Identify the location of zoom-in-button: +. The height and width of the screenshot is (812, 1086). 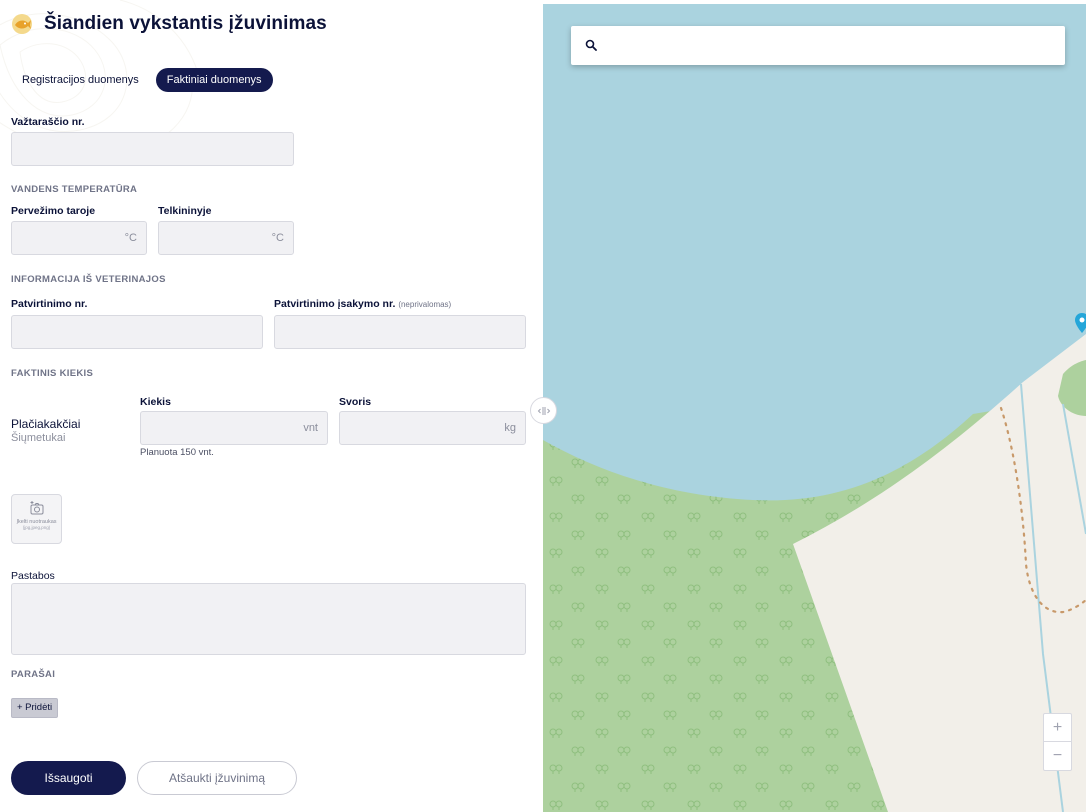
(1057, 728).